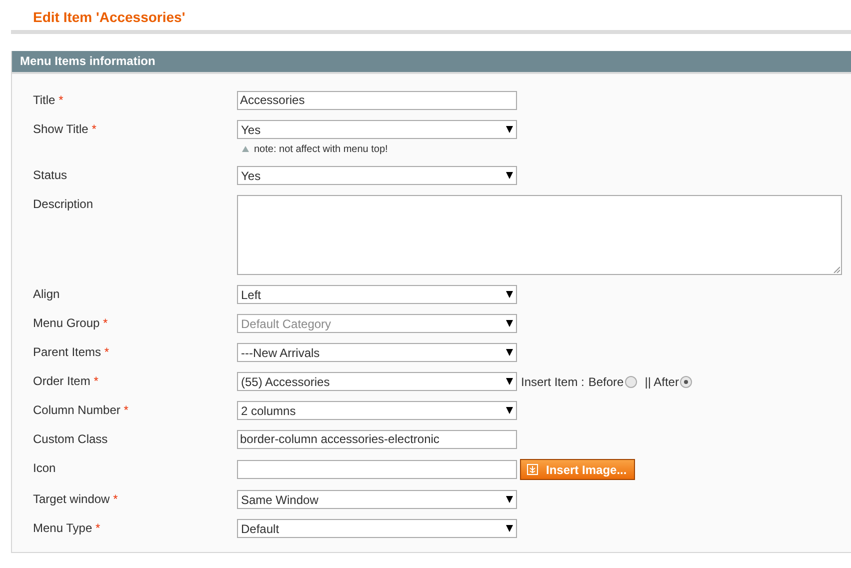  I want to click on dropdown: Default, so click(377, 528).